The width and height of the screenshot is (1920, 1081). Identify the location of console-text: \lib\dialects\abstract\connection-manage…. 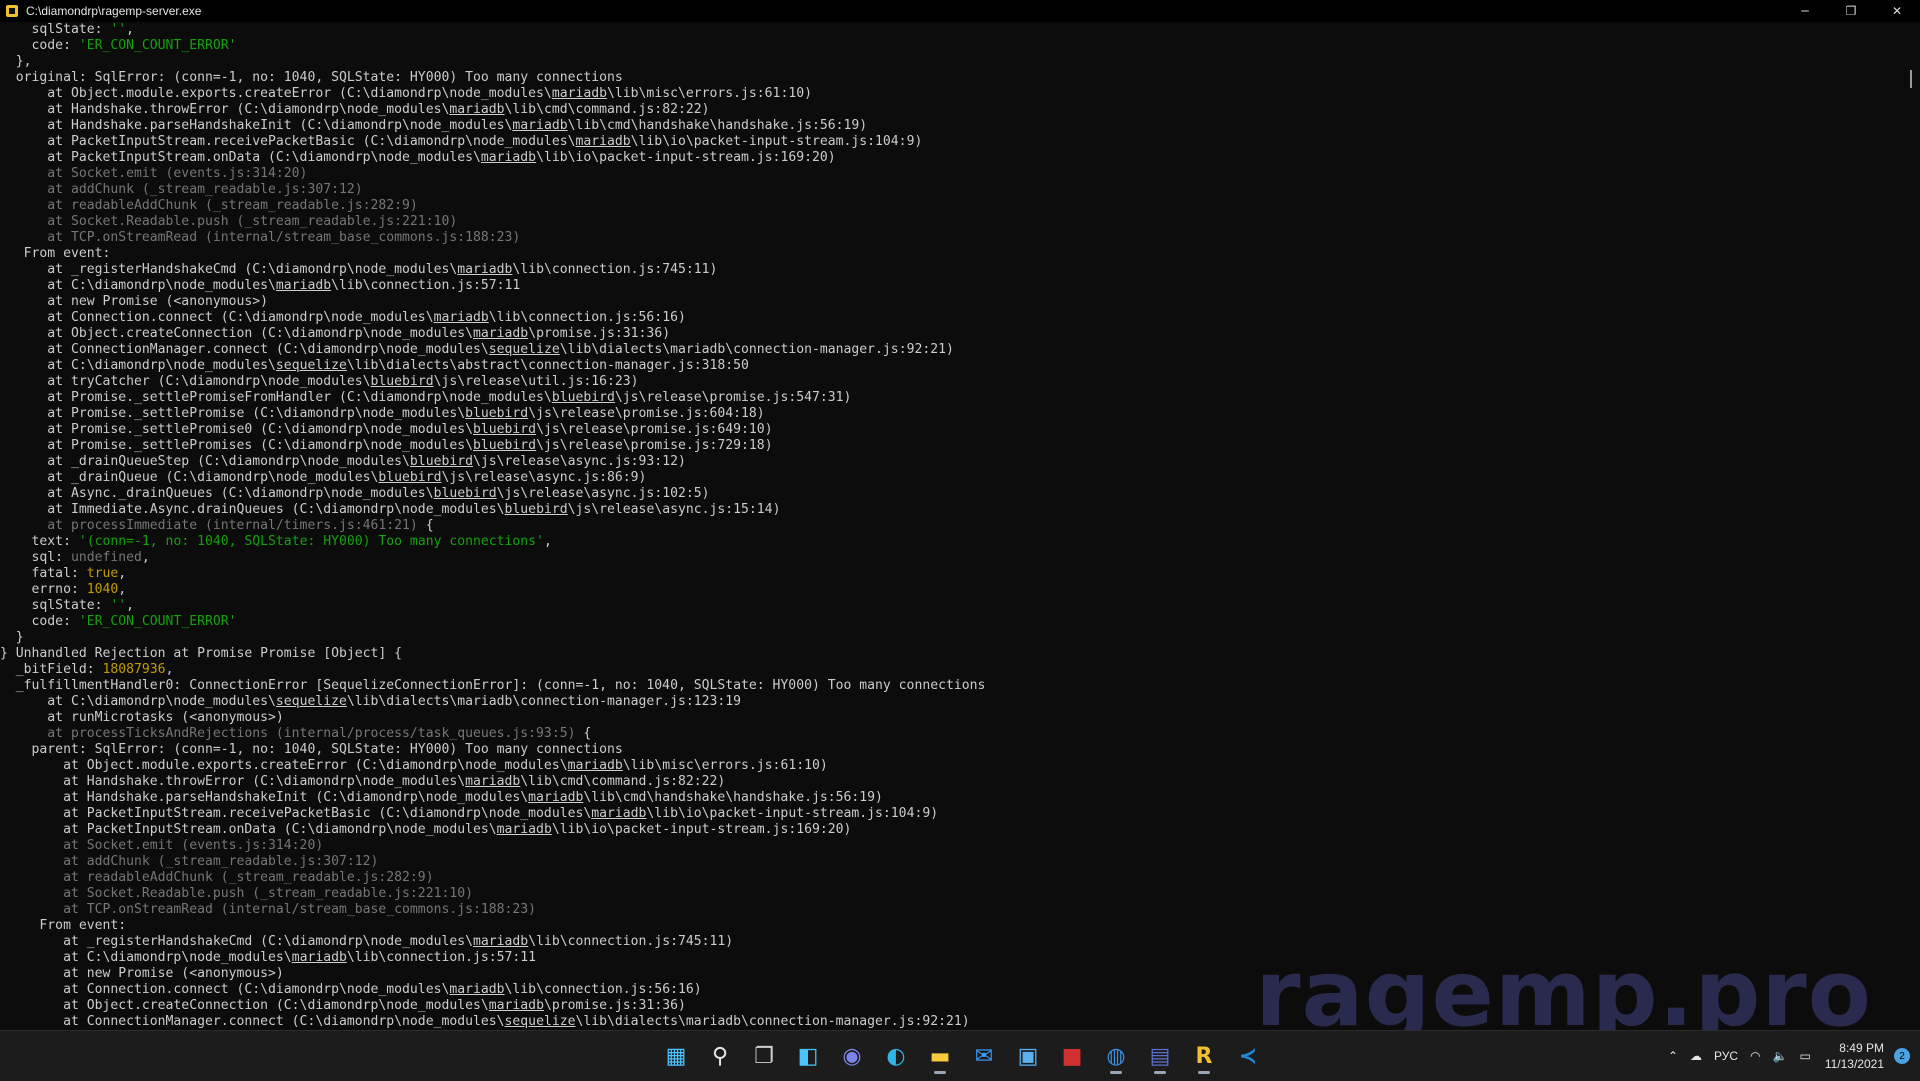
(547, 365).